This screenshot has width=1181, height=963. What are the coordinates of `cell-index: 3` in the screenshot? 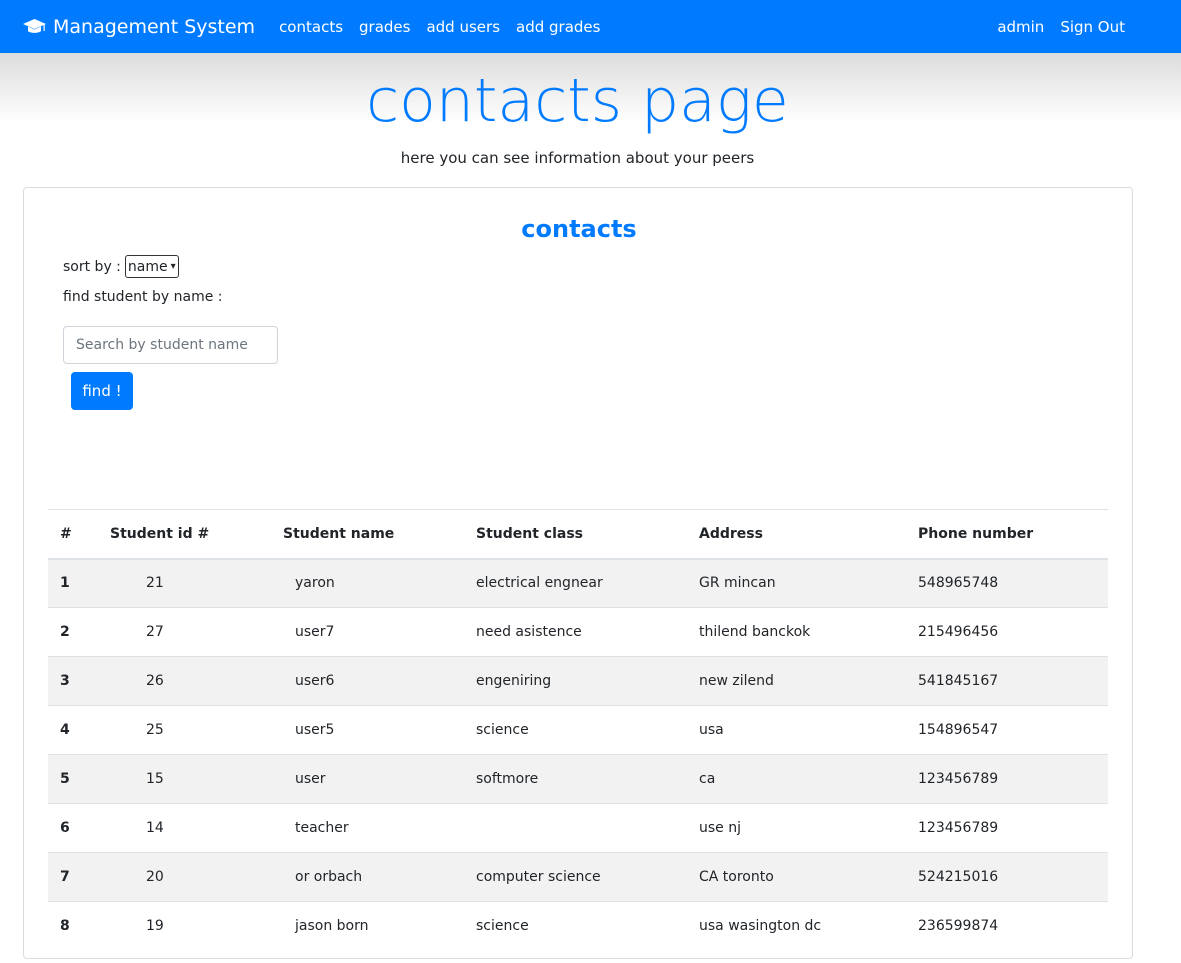 It's located at (79, 681).